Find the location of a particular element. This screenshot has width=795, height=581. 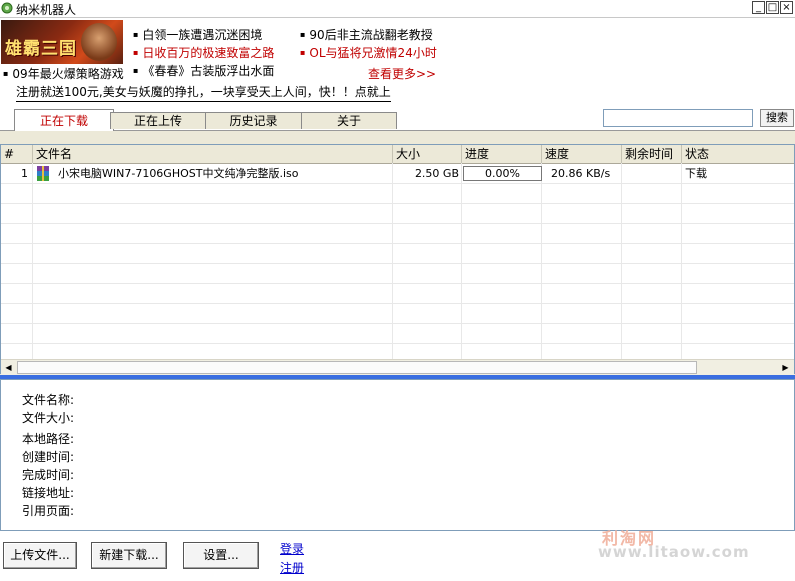

archive-file-icon is located at coordinates (43, 173).